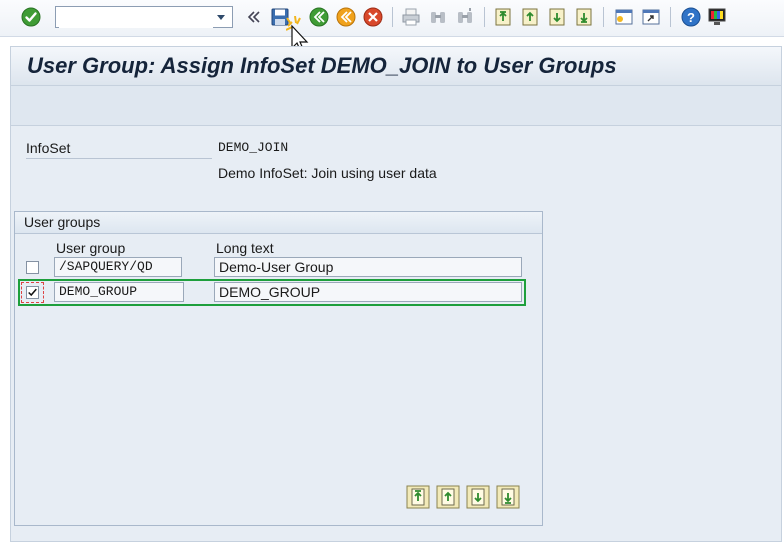 The height and width of the screenshot is (548, 784). What do you see at coordinates (508, 497) in the screenshot?
I see `table-last-page-icon` at bounding box center [508, 497].